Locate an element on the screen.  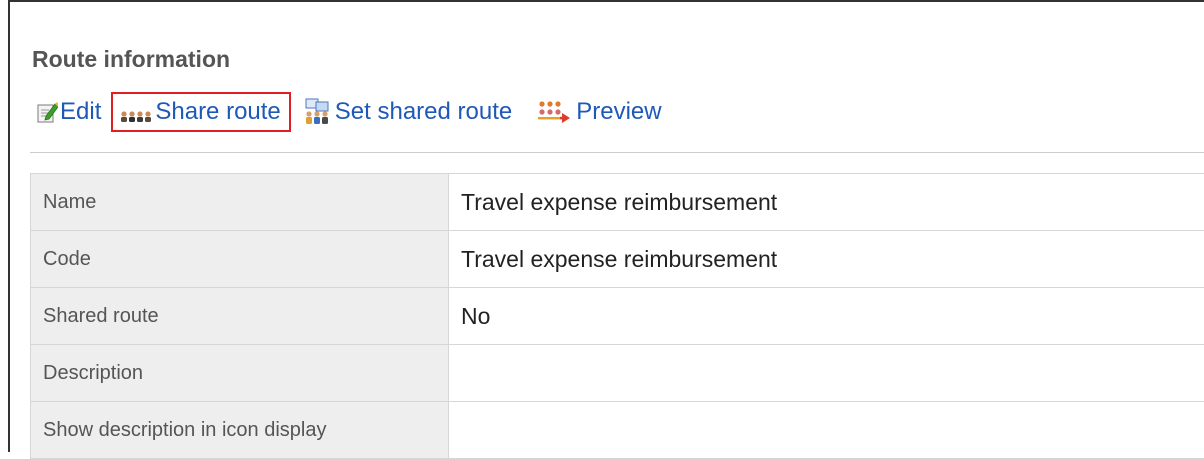
preview-label: Preview is located at coordinates (618, 112).